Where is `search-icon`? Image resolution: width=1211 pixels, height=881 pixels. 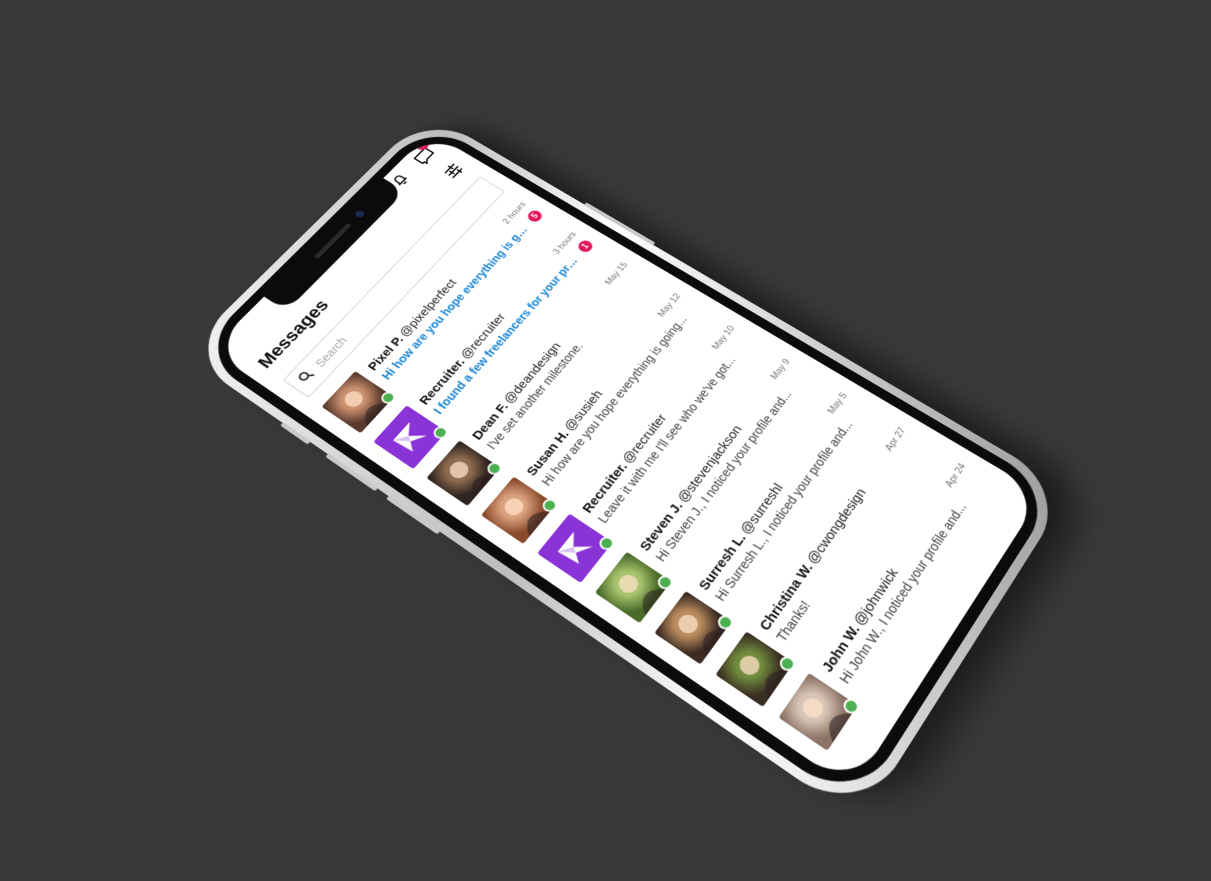
search-icon is located at coordinates (307, 377).